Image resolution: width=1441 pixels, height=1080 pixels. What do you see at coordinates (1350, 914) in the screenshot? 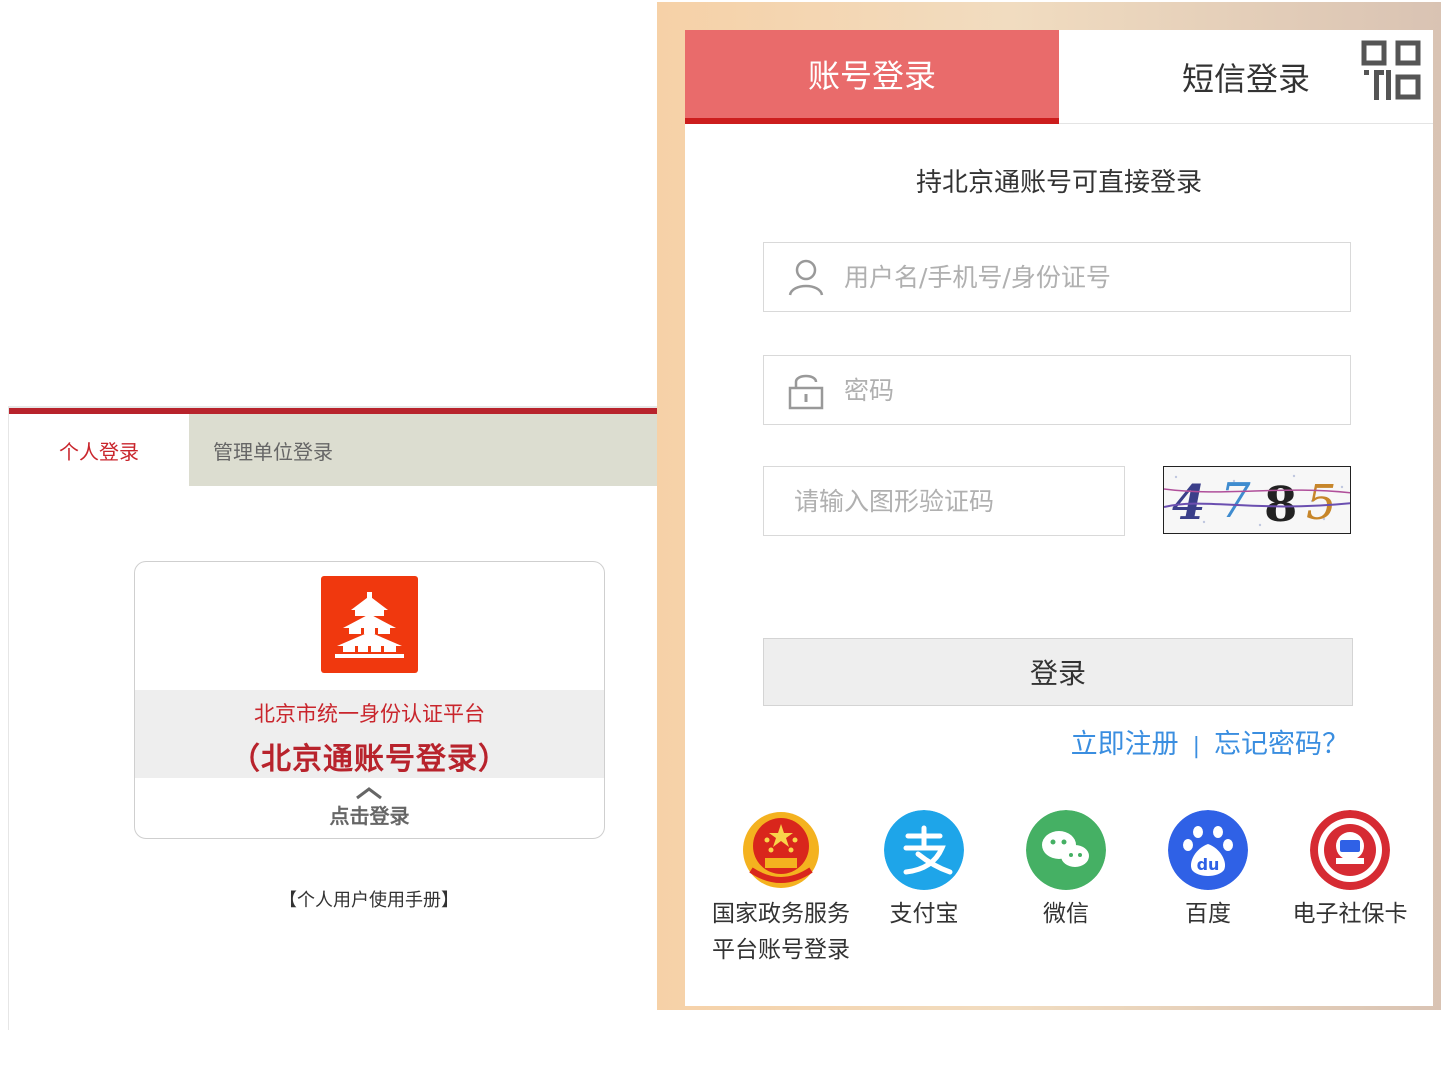
I see `social-security-card-login-label: 电子社保卡` at bounding box center [1350, 914].